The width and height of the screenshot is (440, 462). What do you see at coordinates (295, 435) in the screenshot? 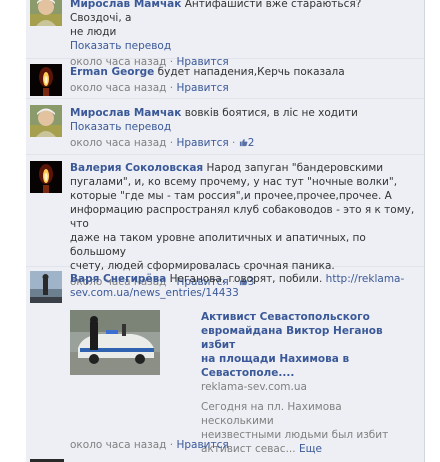
I see `preview-summary-cont: неизвестными людьми был избит` at bounding box center [295, 435].